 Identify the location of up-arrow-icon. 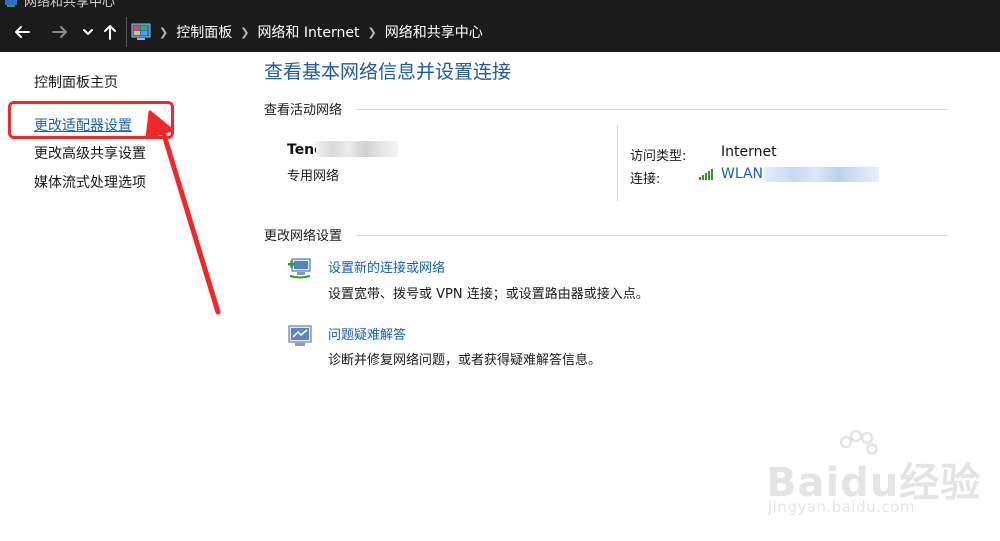
(110, 32).